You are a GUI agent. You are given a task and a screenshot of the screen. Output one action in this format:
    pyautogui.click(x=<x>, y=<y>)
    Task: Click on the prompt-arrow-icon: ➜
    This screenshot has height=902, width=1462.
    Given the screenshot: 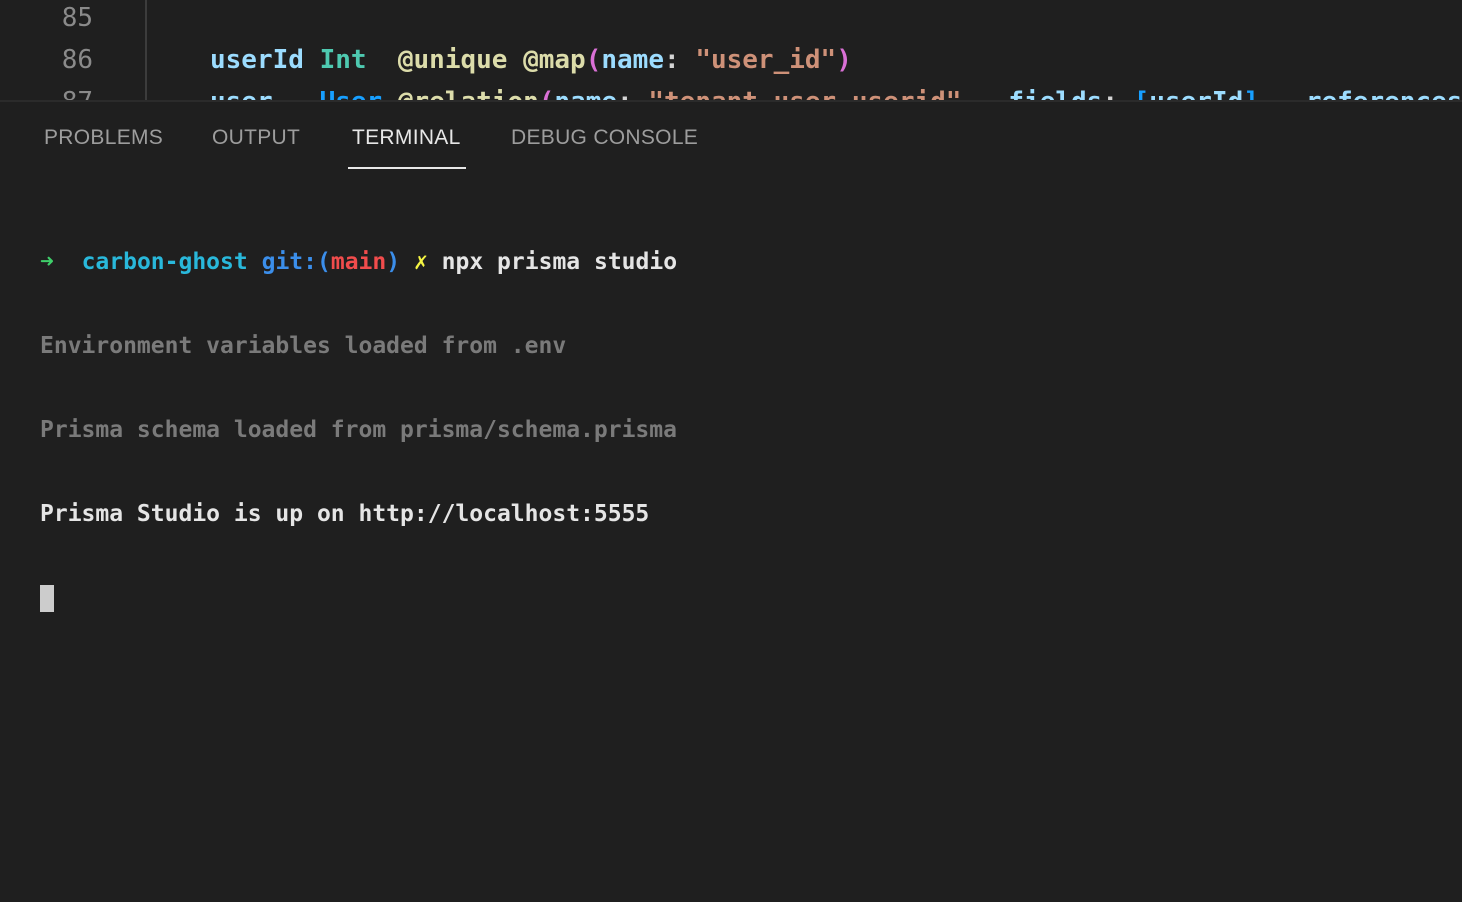 What is the action you would take?
    pyautogui.click(x=47, y=262)
    